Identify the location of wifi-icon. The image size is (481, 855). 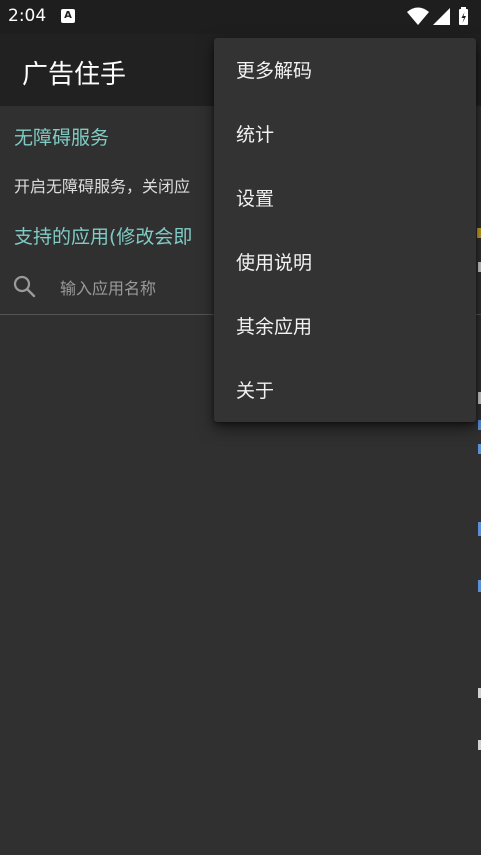
(418, 16).